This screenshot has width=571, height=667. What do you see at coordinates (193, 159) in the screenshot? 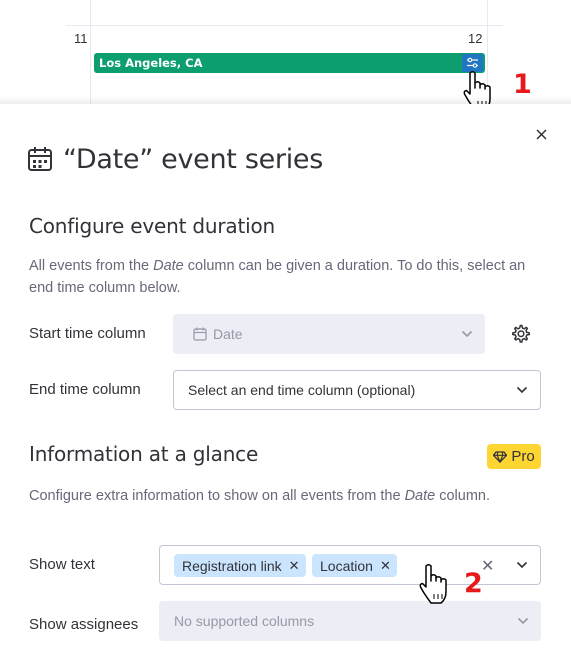
I see `panel-title: “Date” event series` at bounding box center [193, 159].